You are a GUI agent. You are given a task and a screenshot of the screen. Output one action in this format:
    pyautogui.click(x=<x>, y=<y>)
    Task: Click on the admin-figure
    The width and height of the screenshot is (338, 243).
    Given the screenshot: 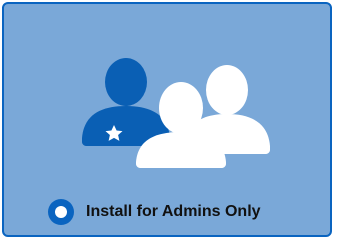 What is the action you would take?
    pyautogui.click(x=126, y=102)
    